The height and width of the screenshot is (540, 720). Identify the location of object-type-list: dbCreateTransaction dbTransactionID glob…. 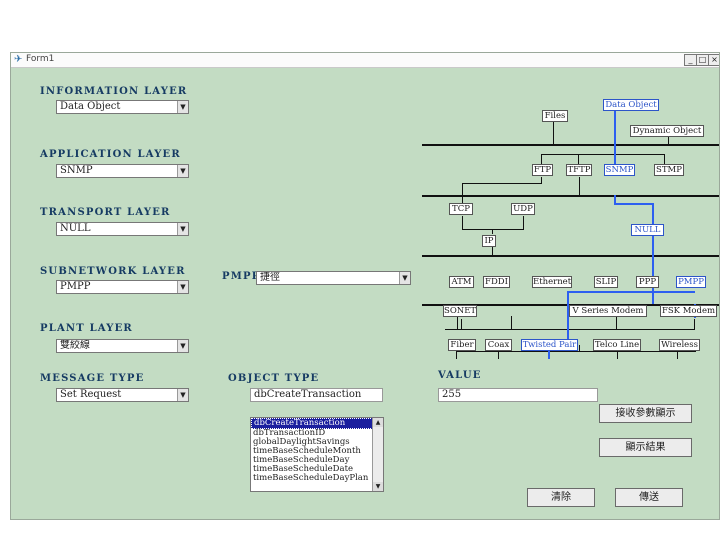
(317, 454).